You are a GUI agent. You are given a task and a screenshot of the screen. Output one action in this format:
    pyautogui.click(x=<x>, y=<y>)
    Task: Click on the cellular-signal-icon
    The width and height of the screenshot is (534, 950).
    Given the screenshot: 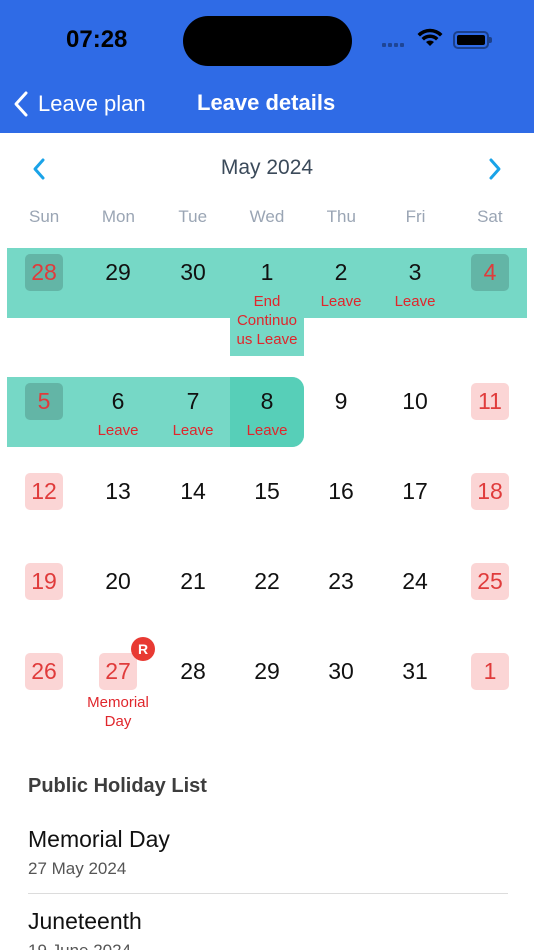 What is the action you would take?
    pyautogui.click(x=393, y=45)
    